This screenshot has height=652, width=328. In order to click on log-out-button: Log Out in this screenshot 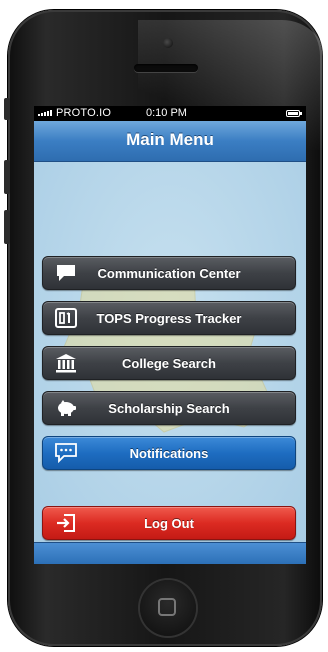, I will do `click(169, 523)`.